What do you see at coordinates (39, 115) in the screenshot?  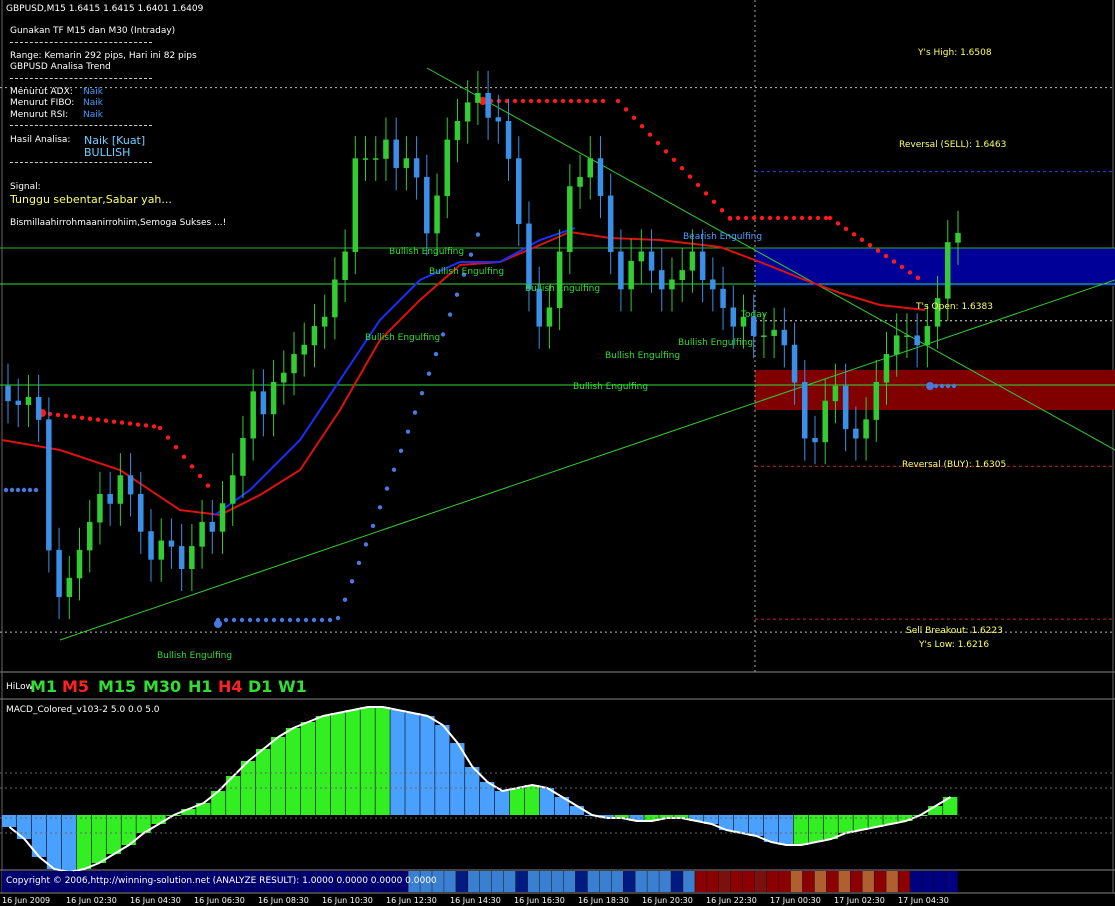 I see `rsi-label: Menurut RSI:` at bounding box center [39, 115].